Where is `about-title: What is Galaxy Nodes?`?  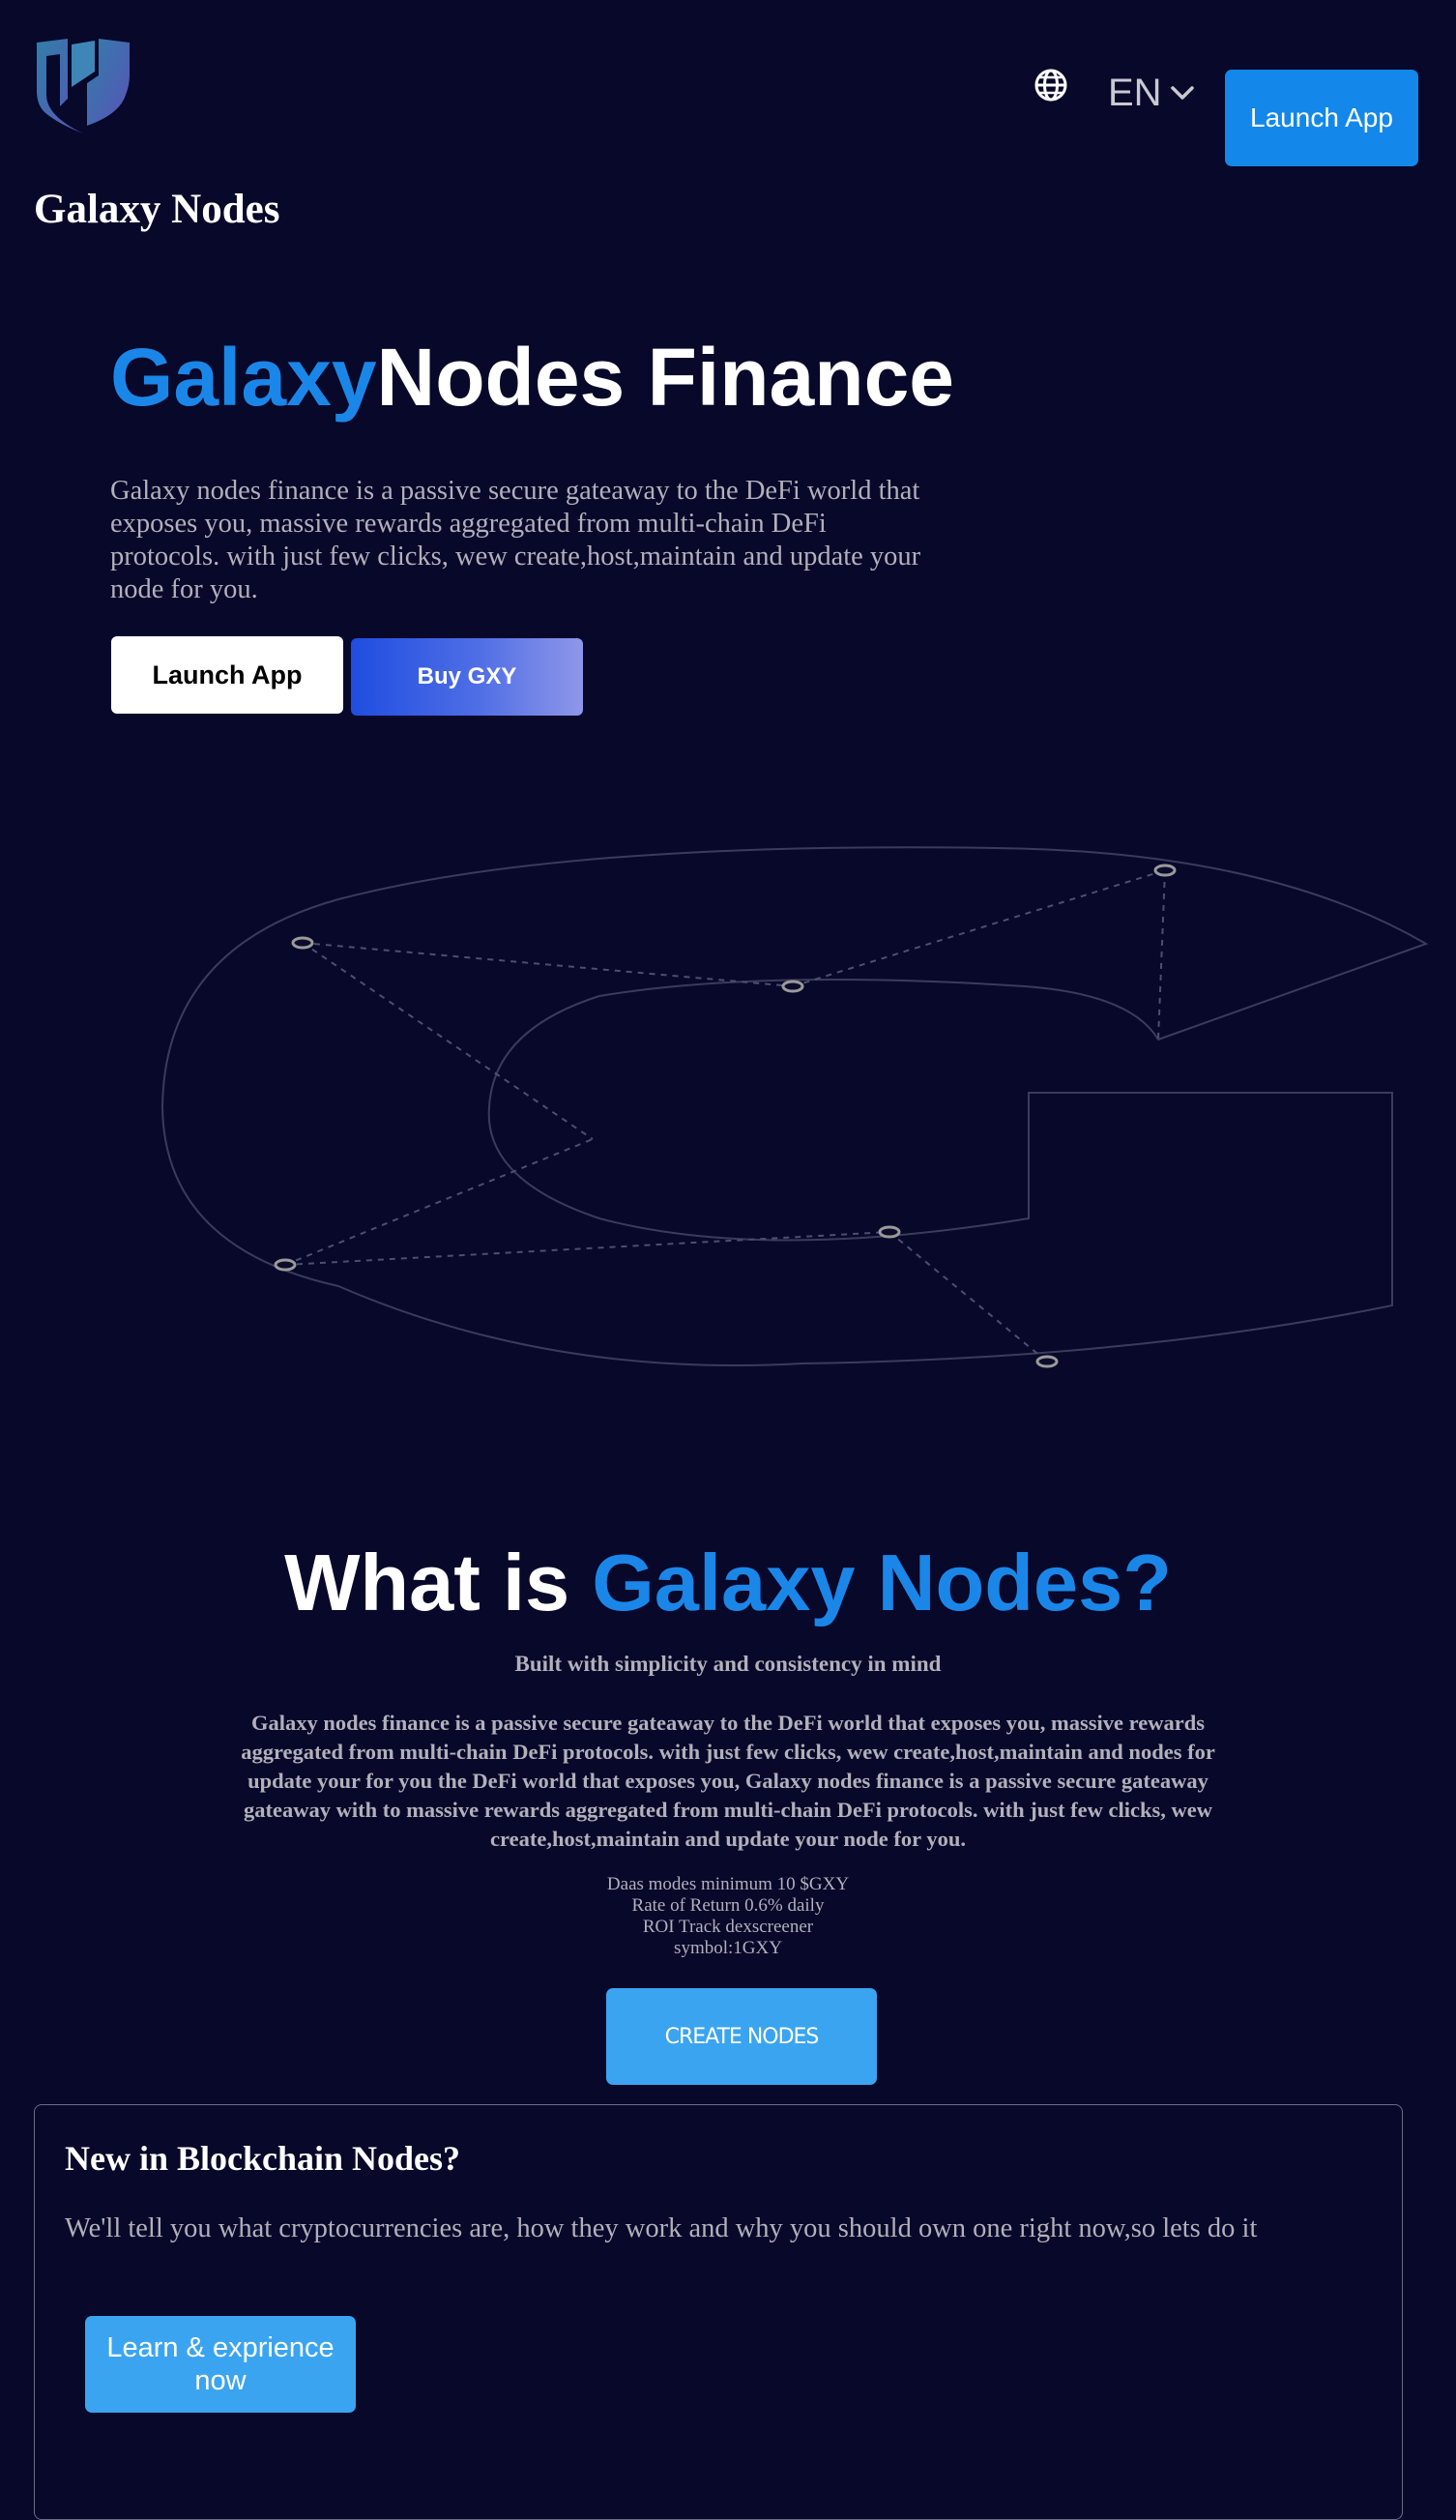
about-title: What is Galaxy Nodes? is located at coordinates (728, 1583).